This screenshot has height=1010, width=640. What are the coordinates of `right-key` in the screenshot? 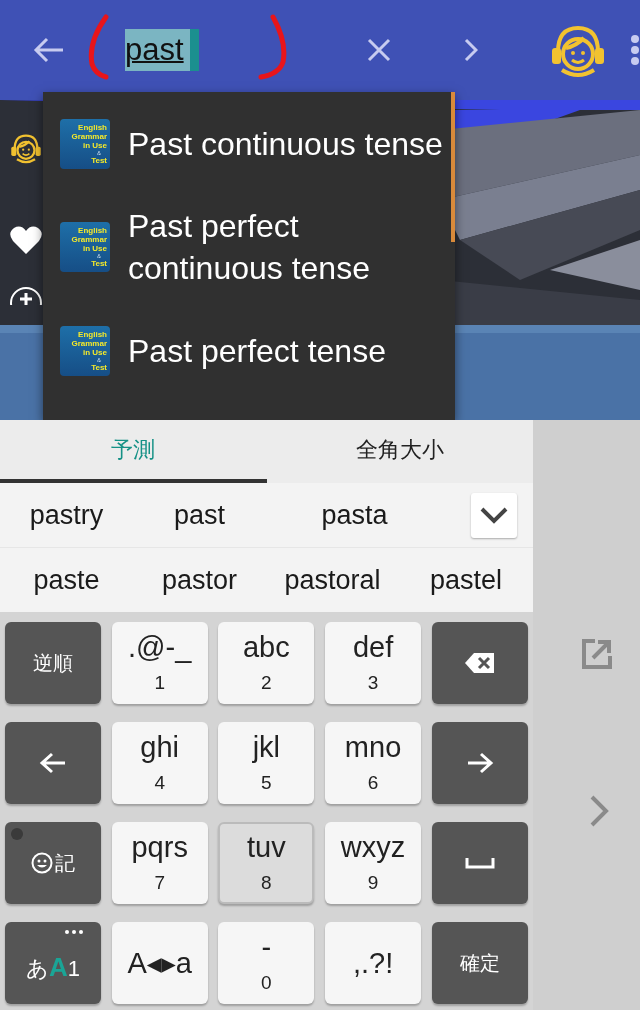 It's located at (479, 763).